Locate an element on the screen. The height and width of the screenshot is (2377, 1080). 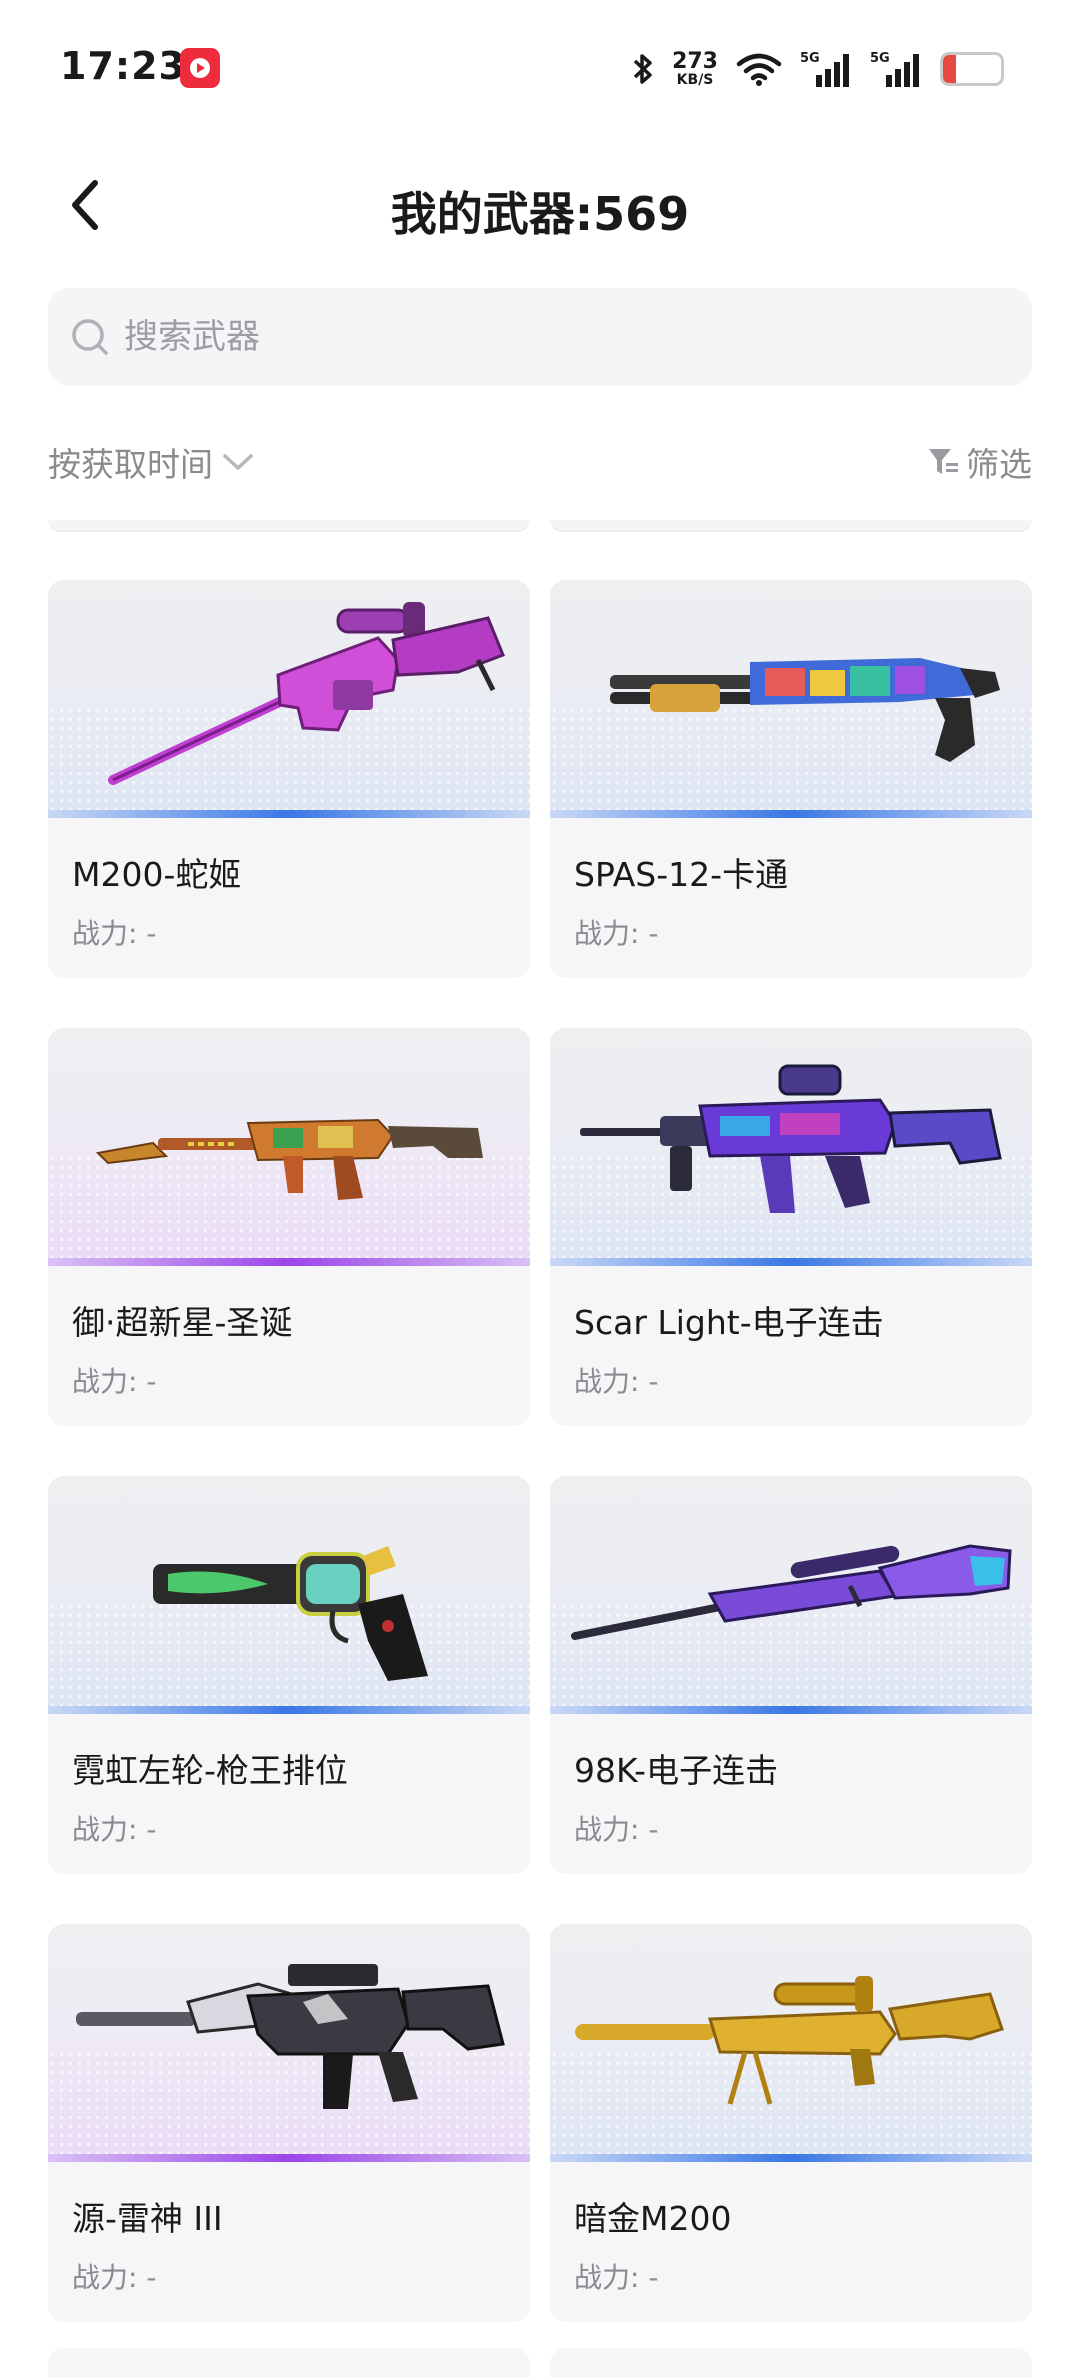
battery-icon: 15 is located at coordinates (972, 69).